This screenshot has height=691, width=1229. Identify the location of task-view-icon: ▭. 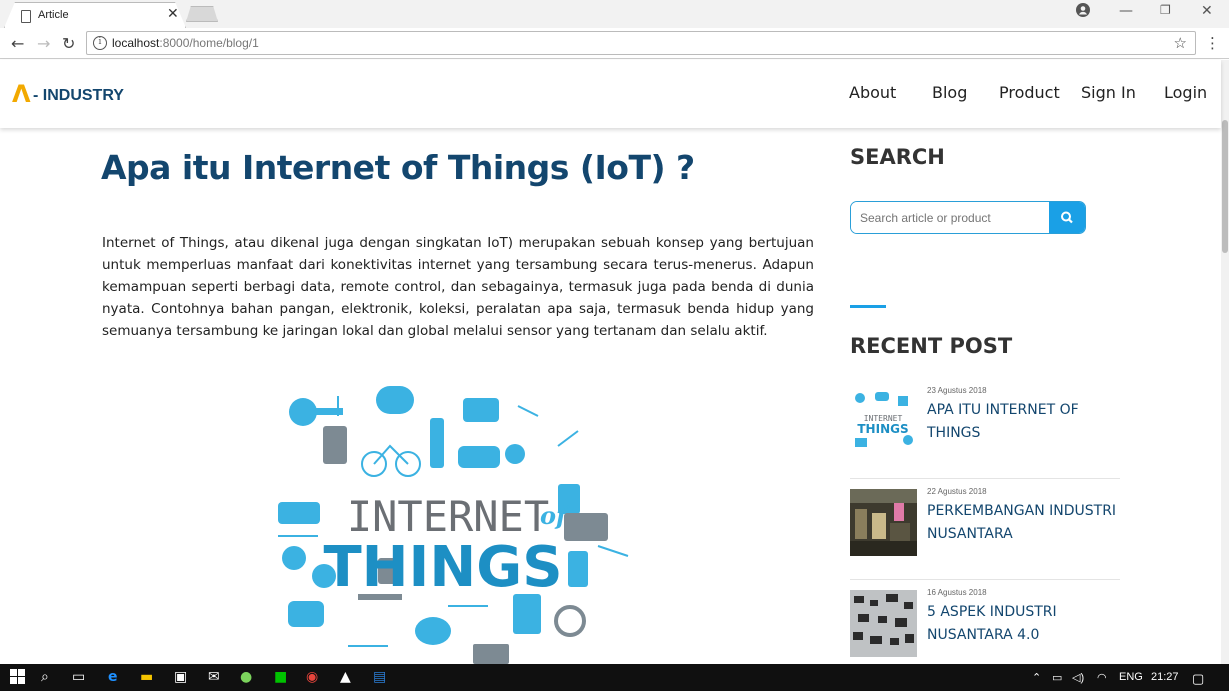
(78, 677).